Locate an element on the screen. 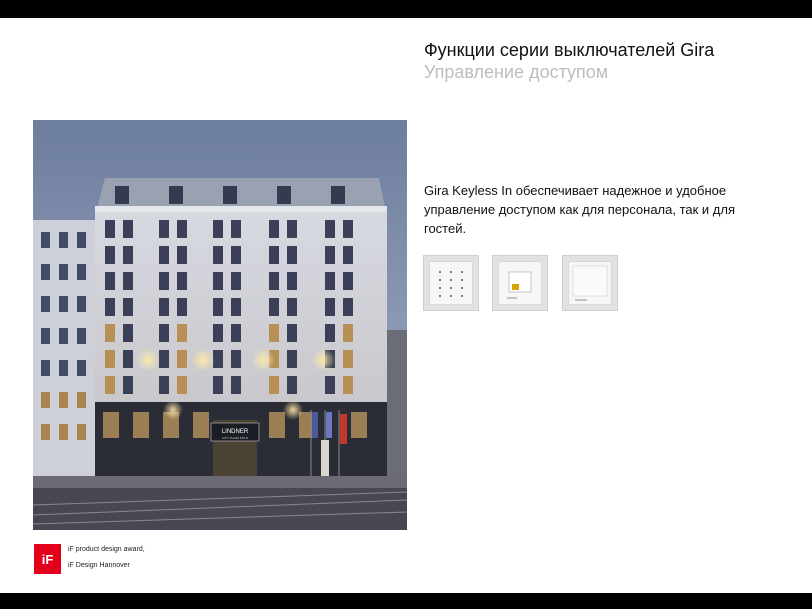  thumbnail-keypad is located at coordinates (451, 283).